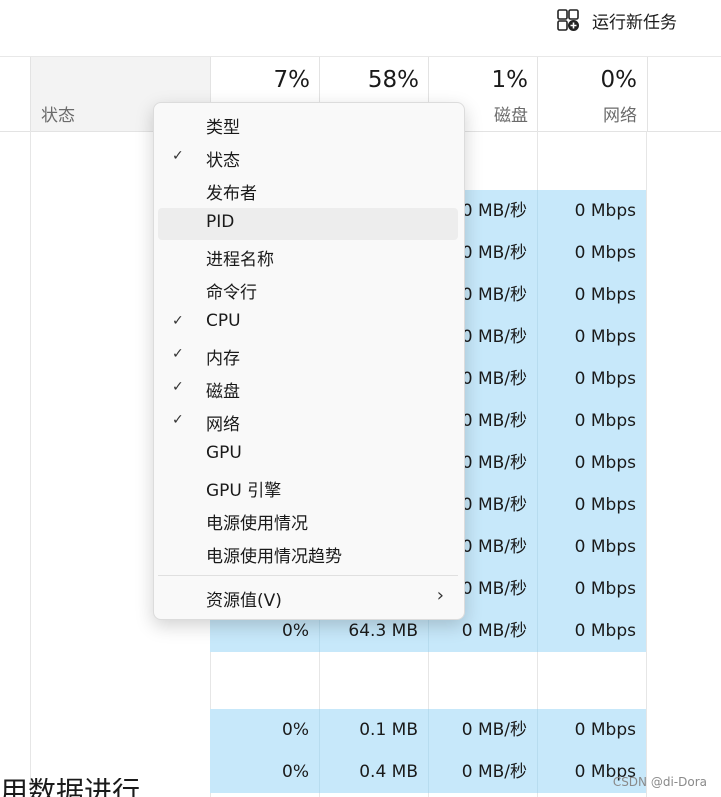 Image resolution: width=721 pixels, height=797 pixels. What do you see at coordinates (568, 20) in the screenshot?
I see `new-task-icon` at bounding box center [568, 20].